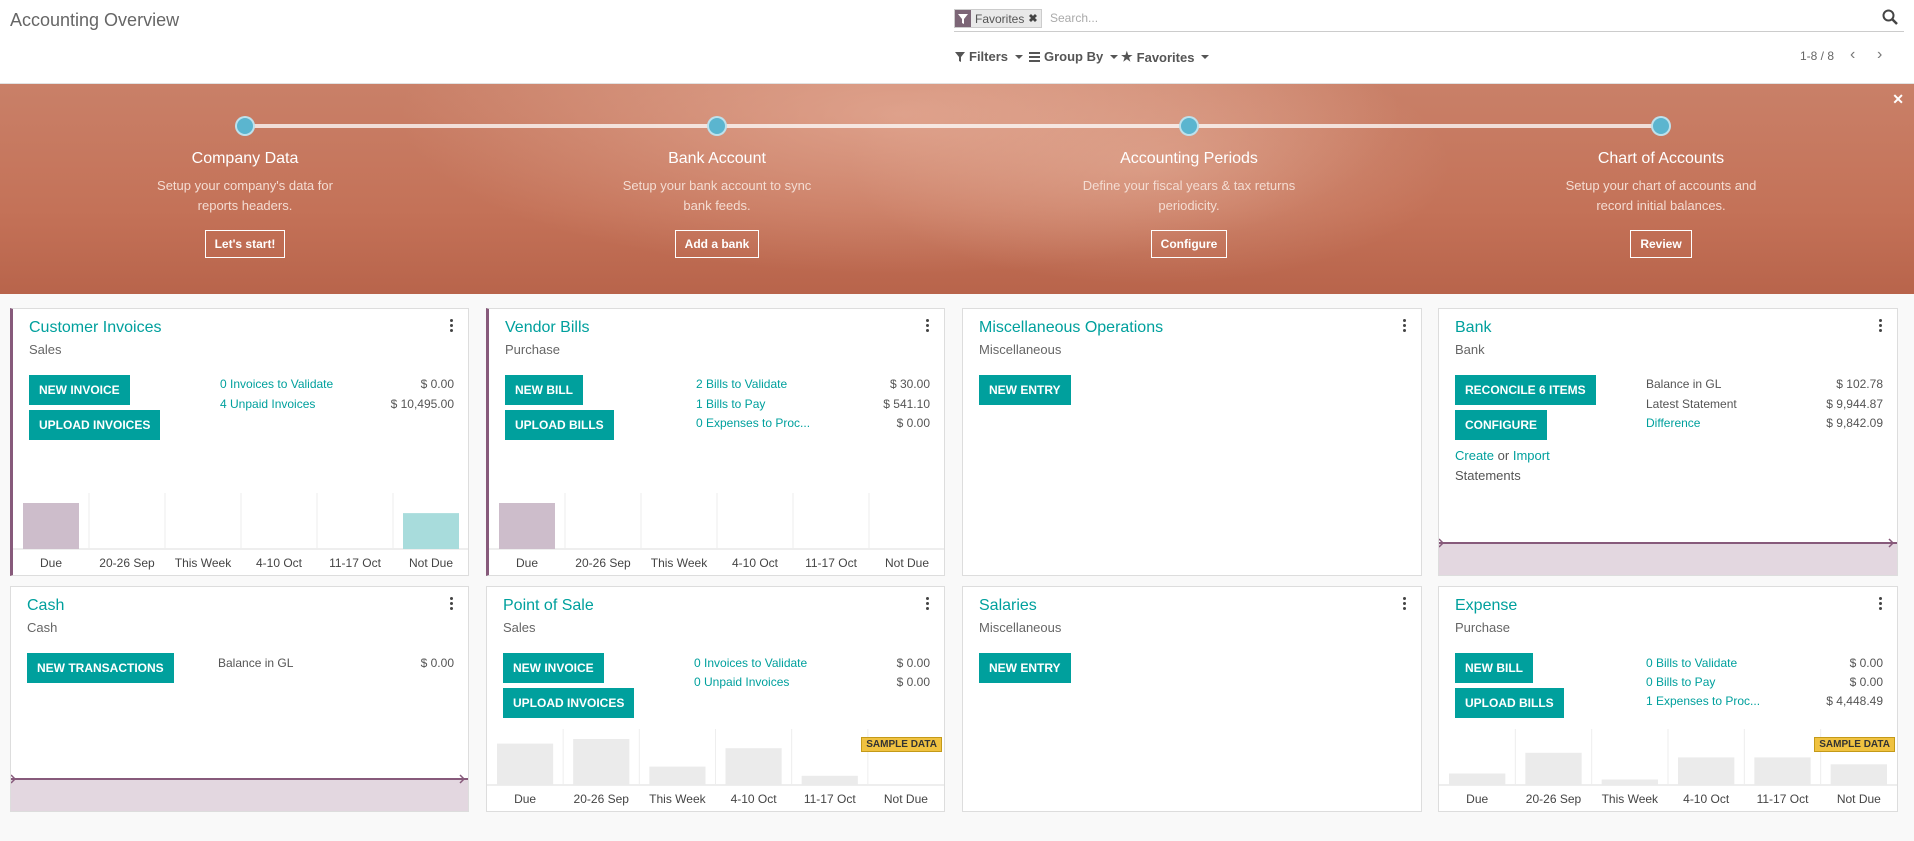 The width and height of the screenshot is (1914, 841). I want to click on facet-remove-icon: ✖, so click(1034, 18).